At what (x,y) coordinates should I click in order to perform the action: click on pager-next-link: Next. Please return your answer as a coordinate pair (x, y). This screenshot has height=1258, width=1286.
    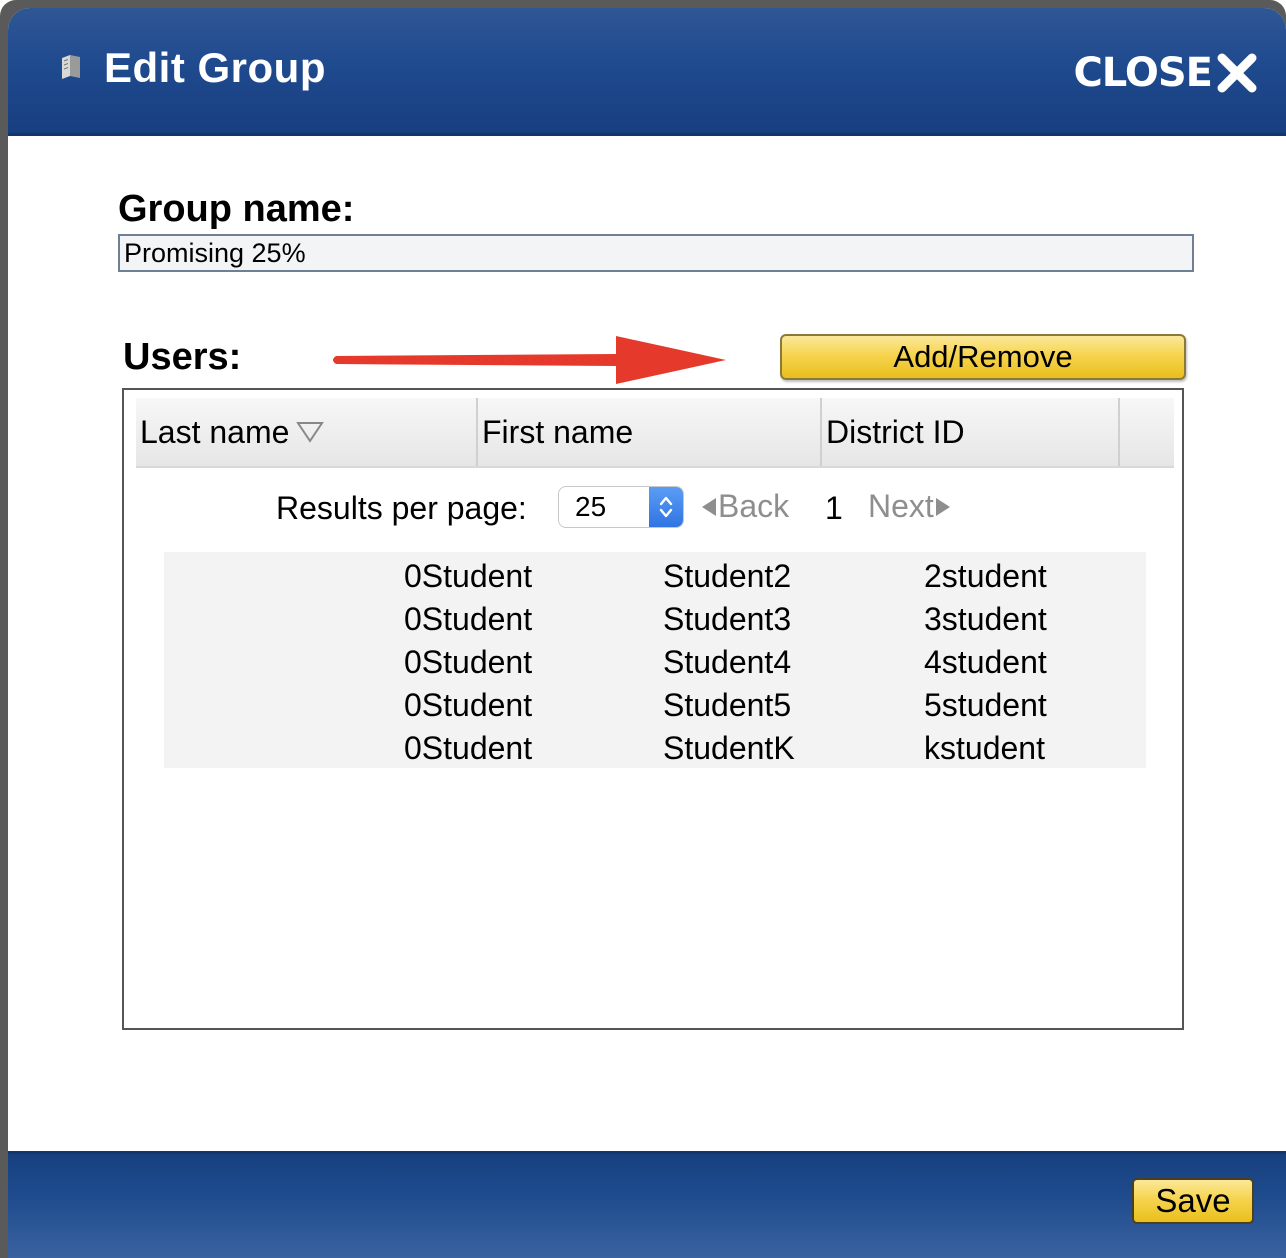
    Looking at the image, I should click on (910, 506).